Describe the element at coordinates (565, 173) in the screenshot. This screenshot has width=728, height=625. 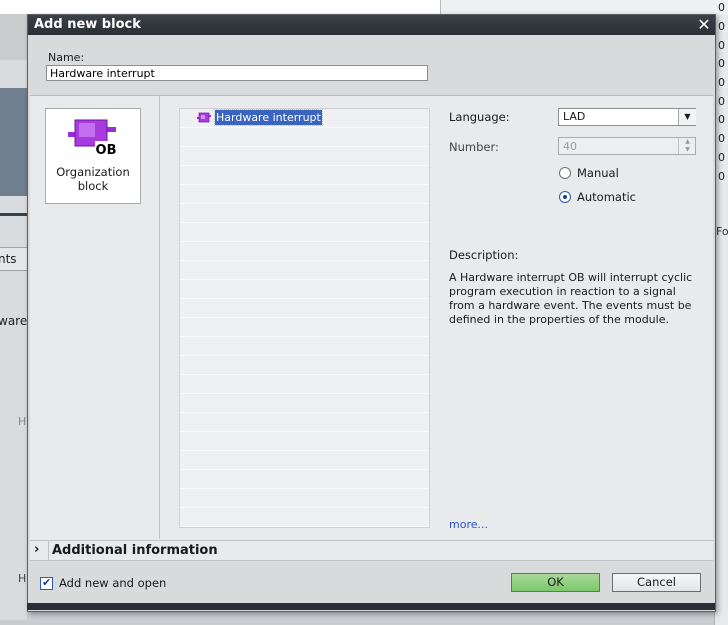
I see `manual-radio` at that location.